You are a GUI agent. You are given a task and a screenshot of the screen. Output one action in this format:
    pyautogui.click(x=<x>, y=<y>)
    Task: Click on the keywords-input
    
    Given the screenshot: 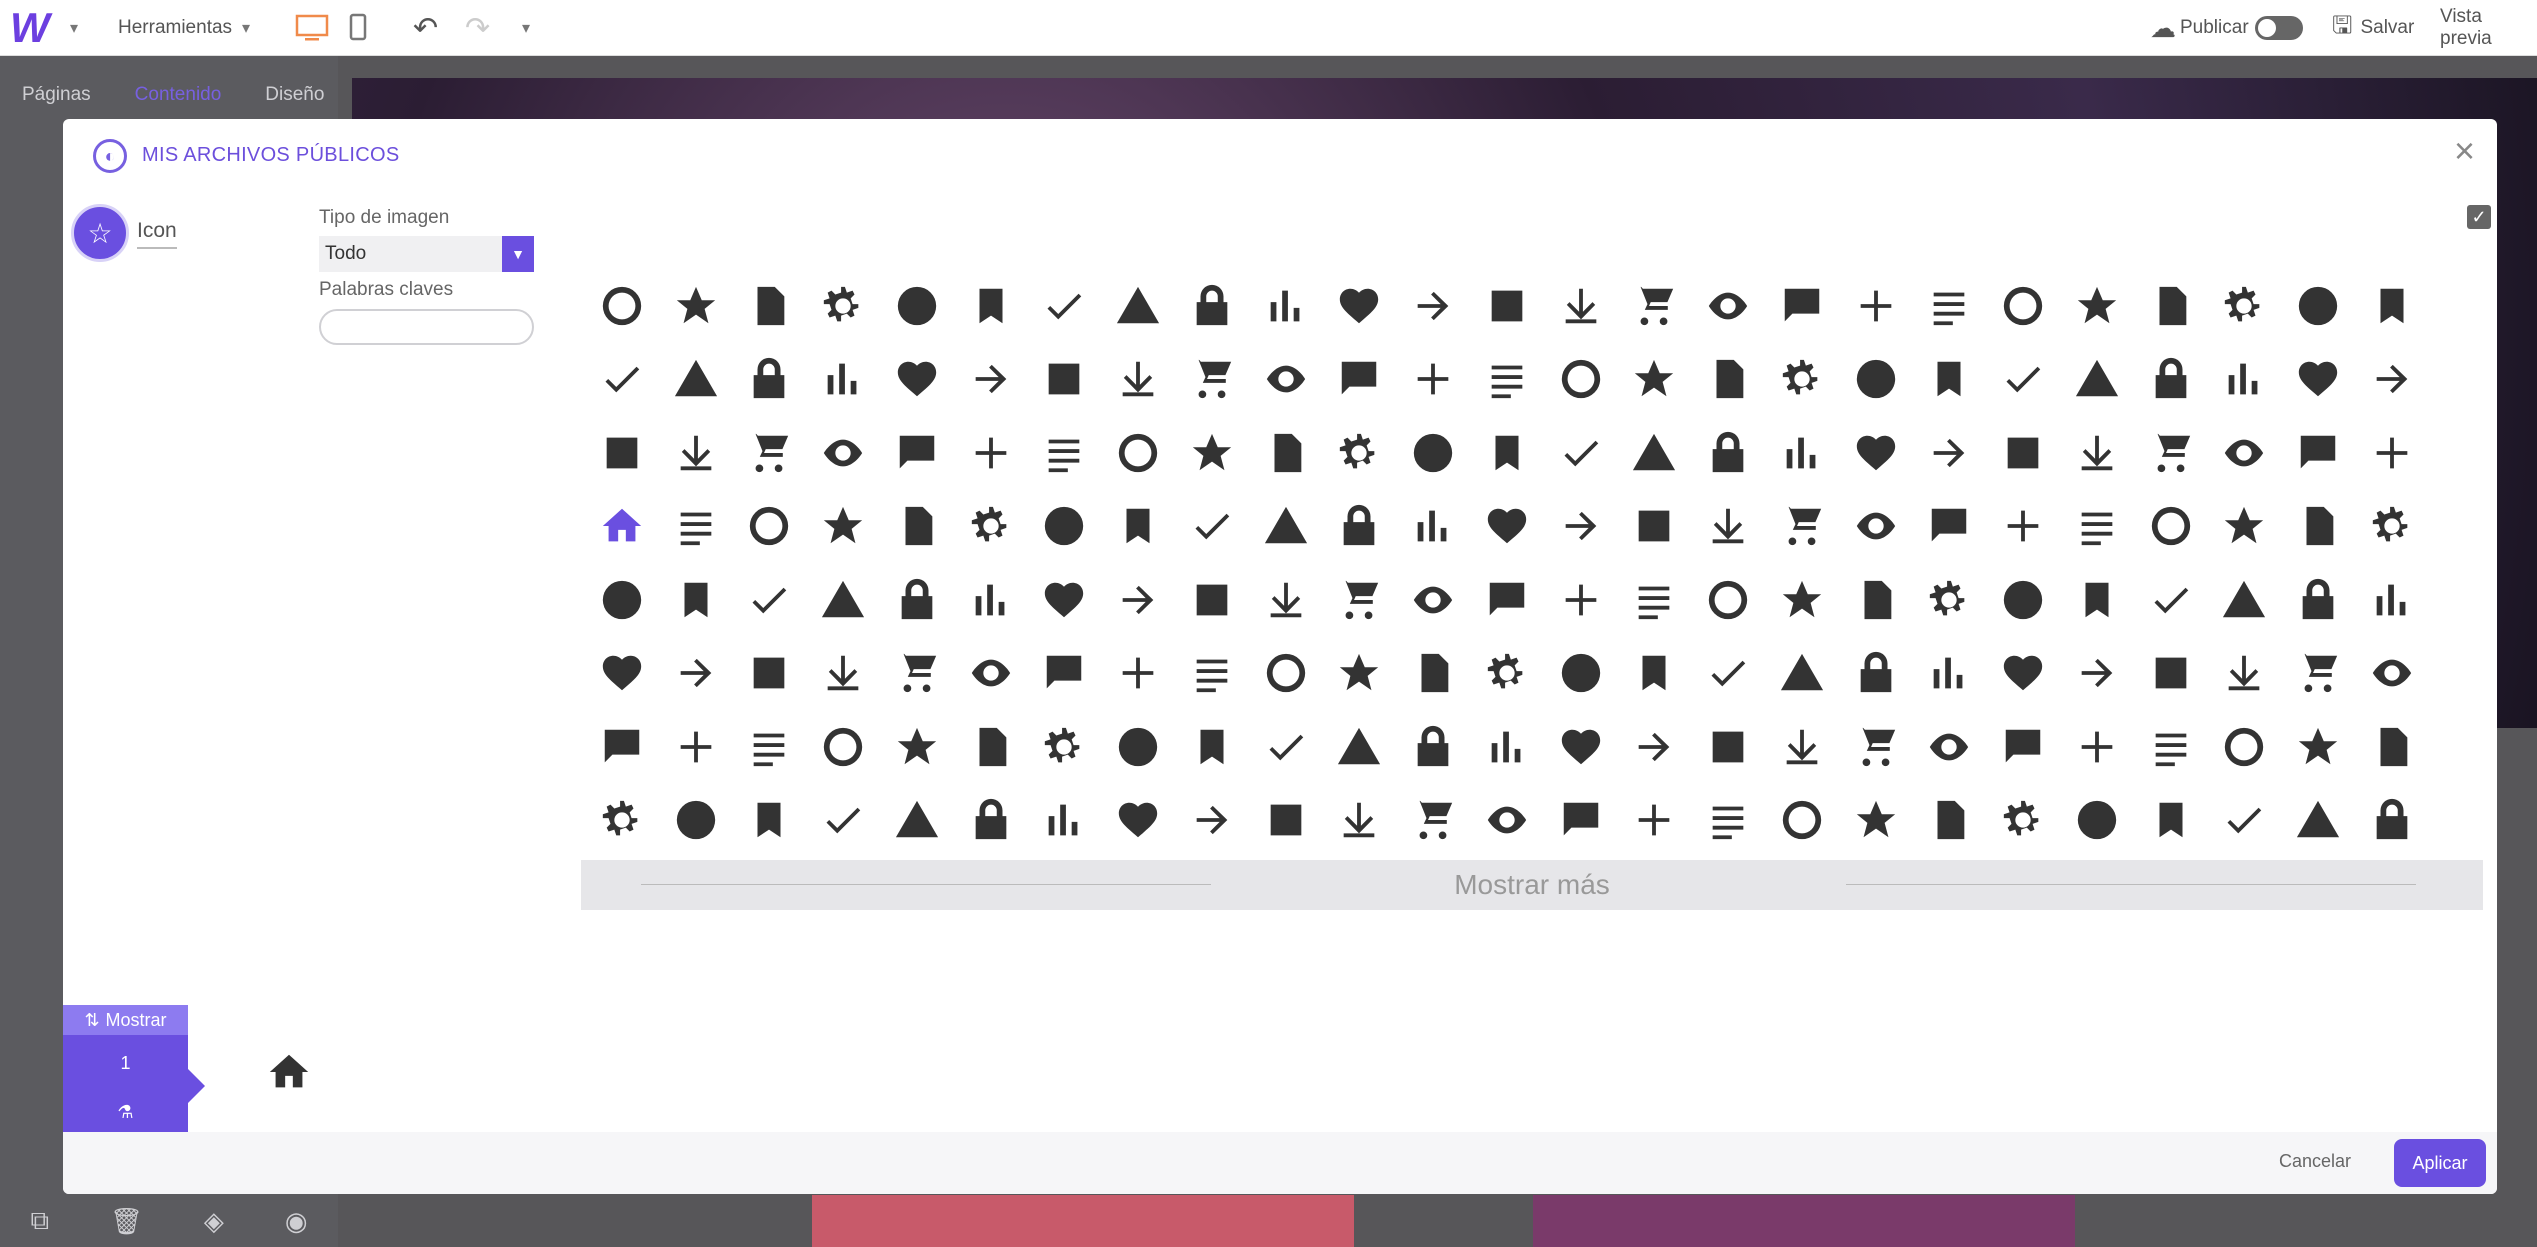 What is the action you would take?
    pyautogui.click(x=426, y=327)
    